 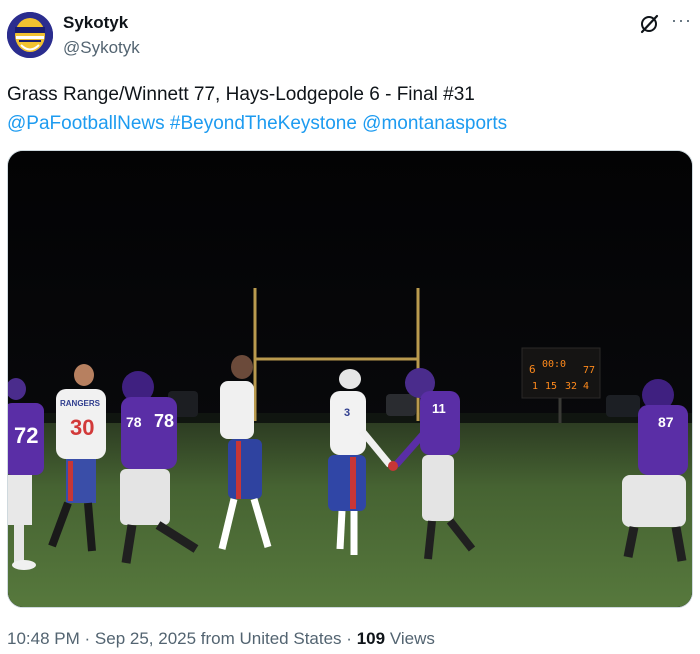 I want to click on svg-text: 1, so click(x=535, y=386).